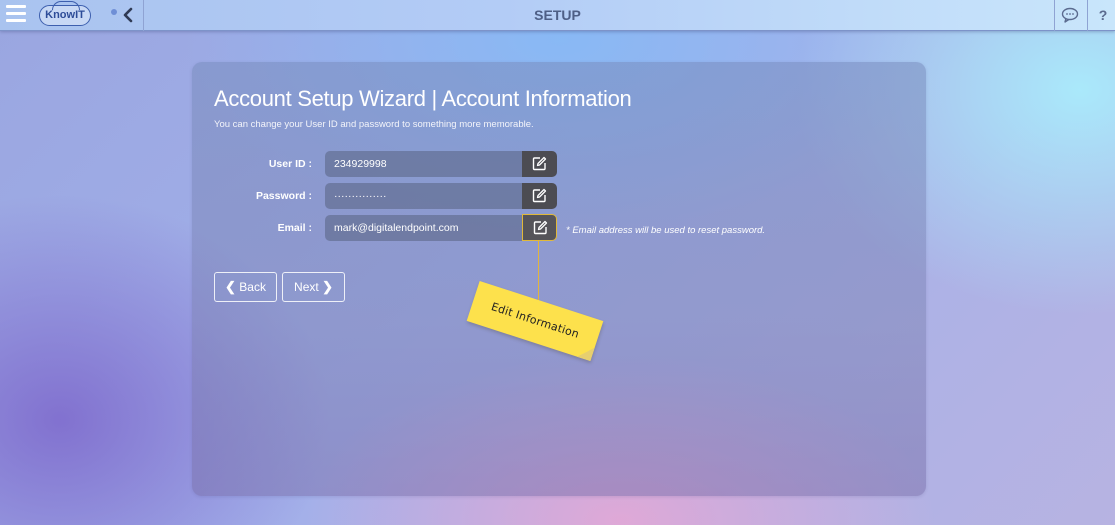 Image resolution: width=1115 pixels, height=525 pixels. Describe the element at coordinates (114, 12) in the screenshot. I see `pin-icon` at that location.